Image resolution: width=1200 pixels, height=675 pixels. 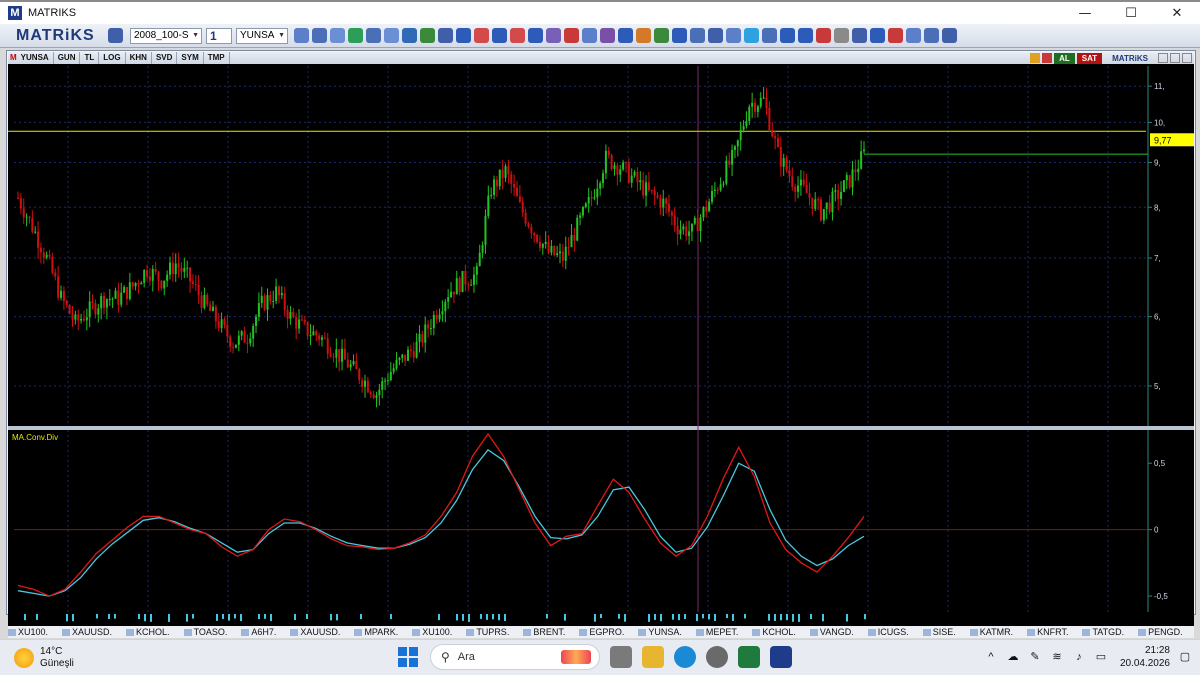 I want to click on taskbar-search: ⚲ Ara, so click(x=515, y=657).